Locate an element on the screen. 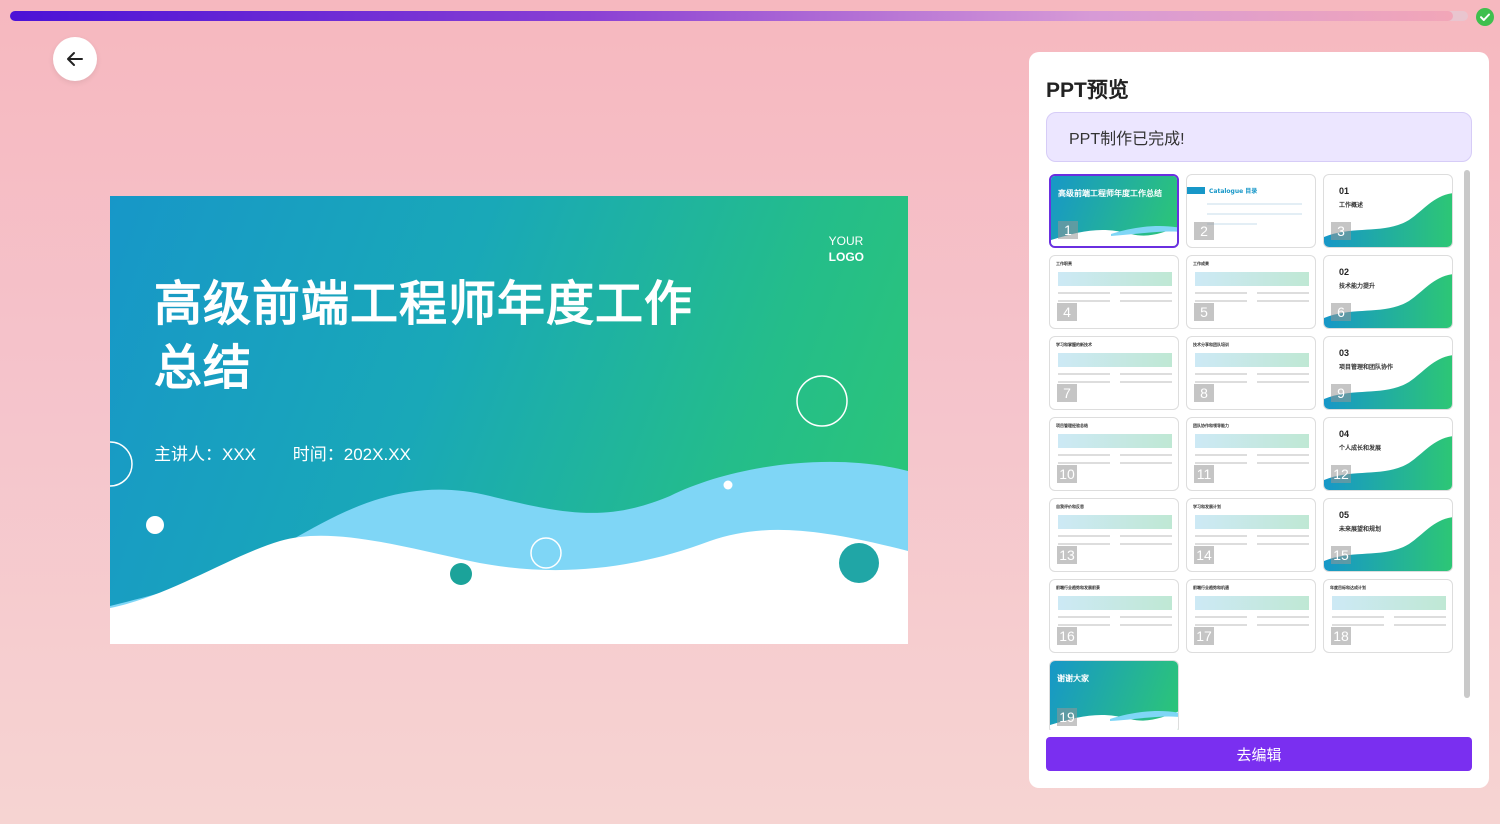 This screenshot has width=1500, height=824. thumbnail-number: 13 is located at coordinates (1067, 555).